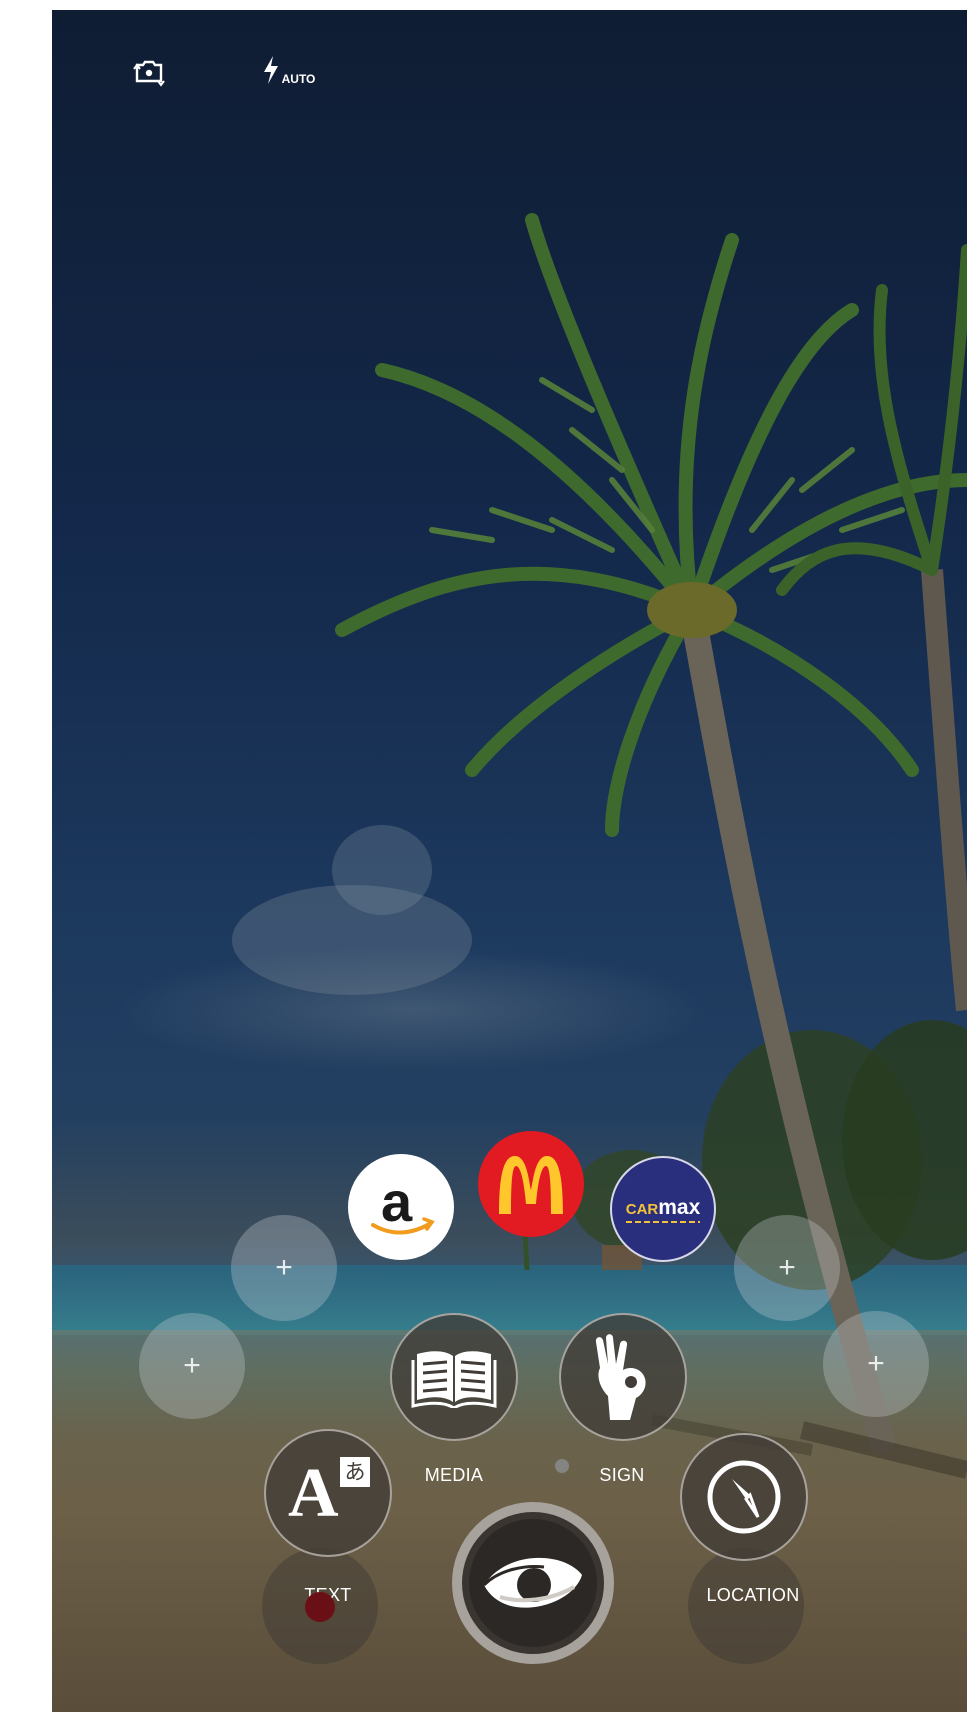 The height and width of the screenshot is (1712, 967). I want to click on eye-icon, so click(532, 1582).